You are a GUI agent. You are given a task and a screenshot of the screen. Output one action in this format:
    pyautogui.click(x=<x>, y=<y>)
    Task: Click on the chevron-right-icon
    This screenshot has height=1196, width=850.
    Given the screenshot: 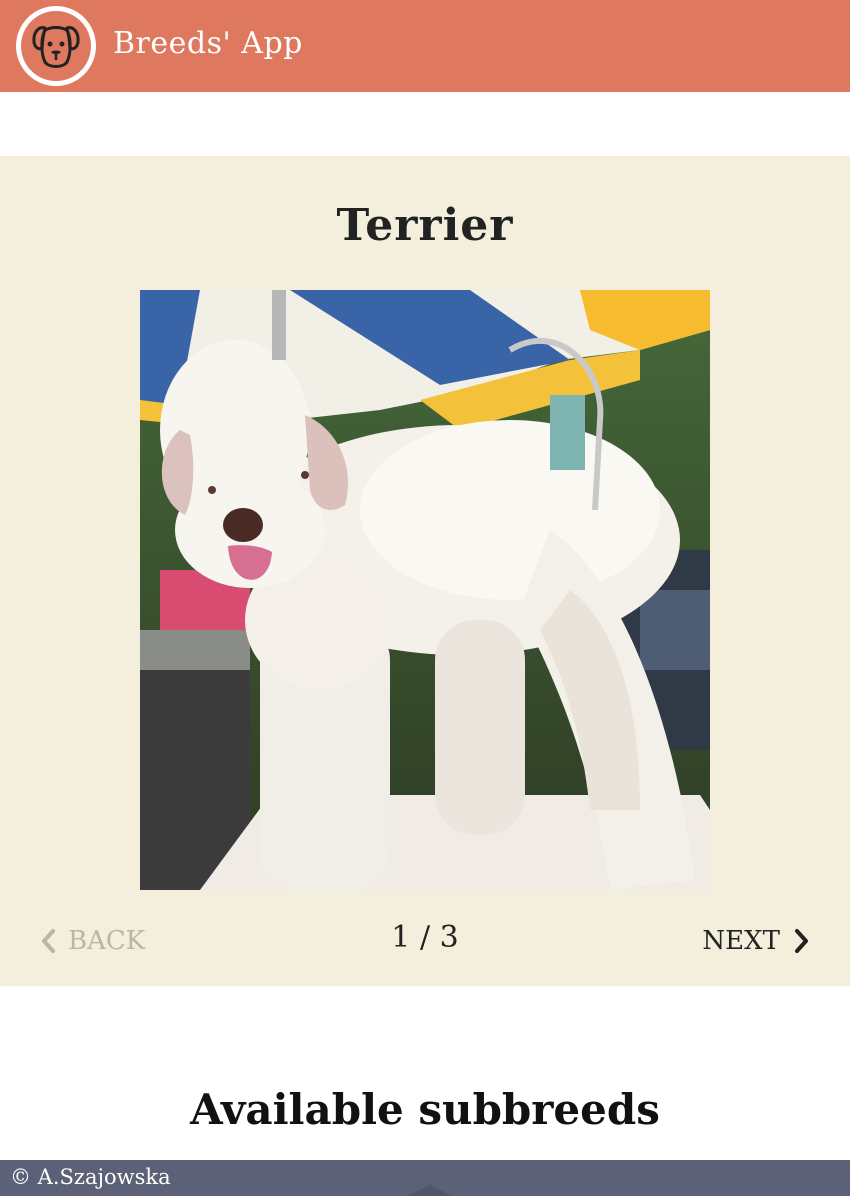 What is the action you would take?
    pyautogui.click(x=801, y=941)
    